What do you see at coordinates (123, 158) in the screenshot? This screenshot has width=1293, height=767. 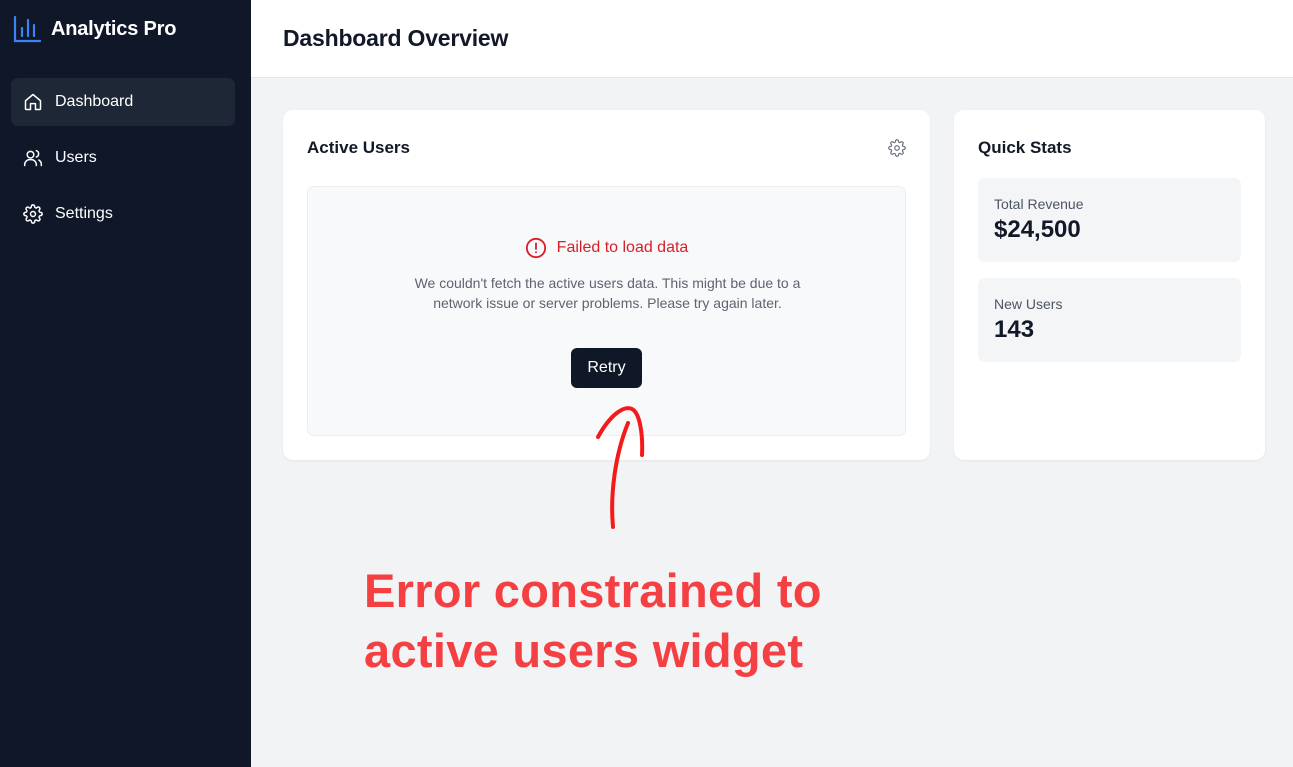 I see `sidebar-item-users: Users` at bounding box center [123, 158].